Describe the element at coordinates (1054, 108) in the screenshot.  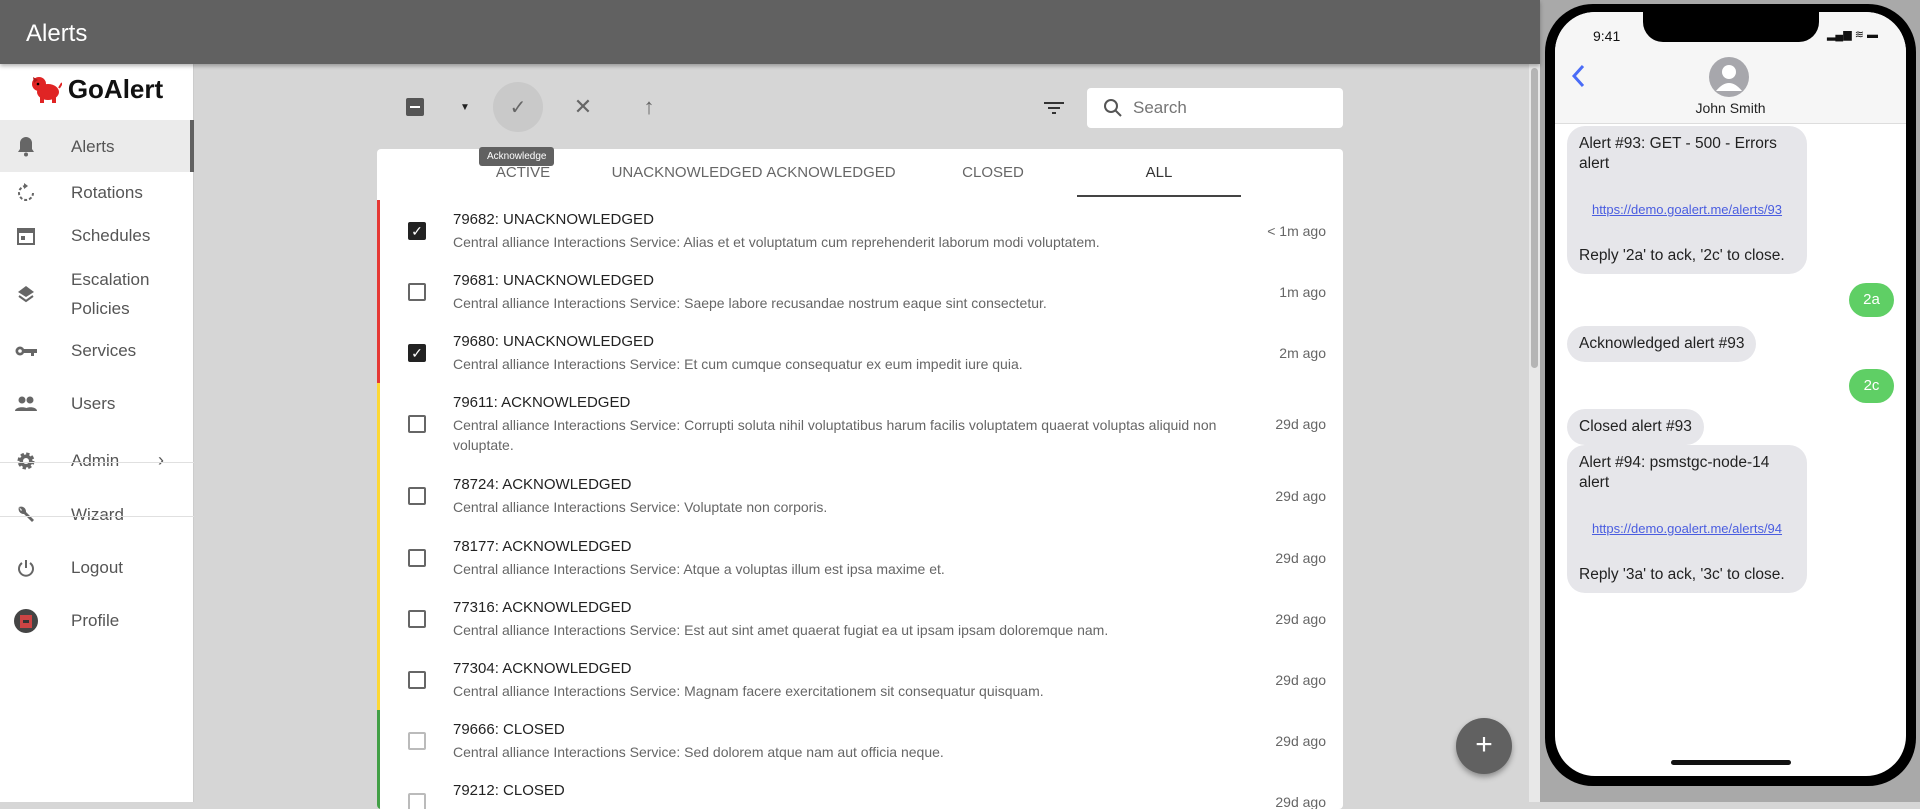
I see `filter-icon` at that location.